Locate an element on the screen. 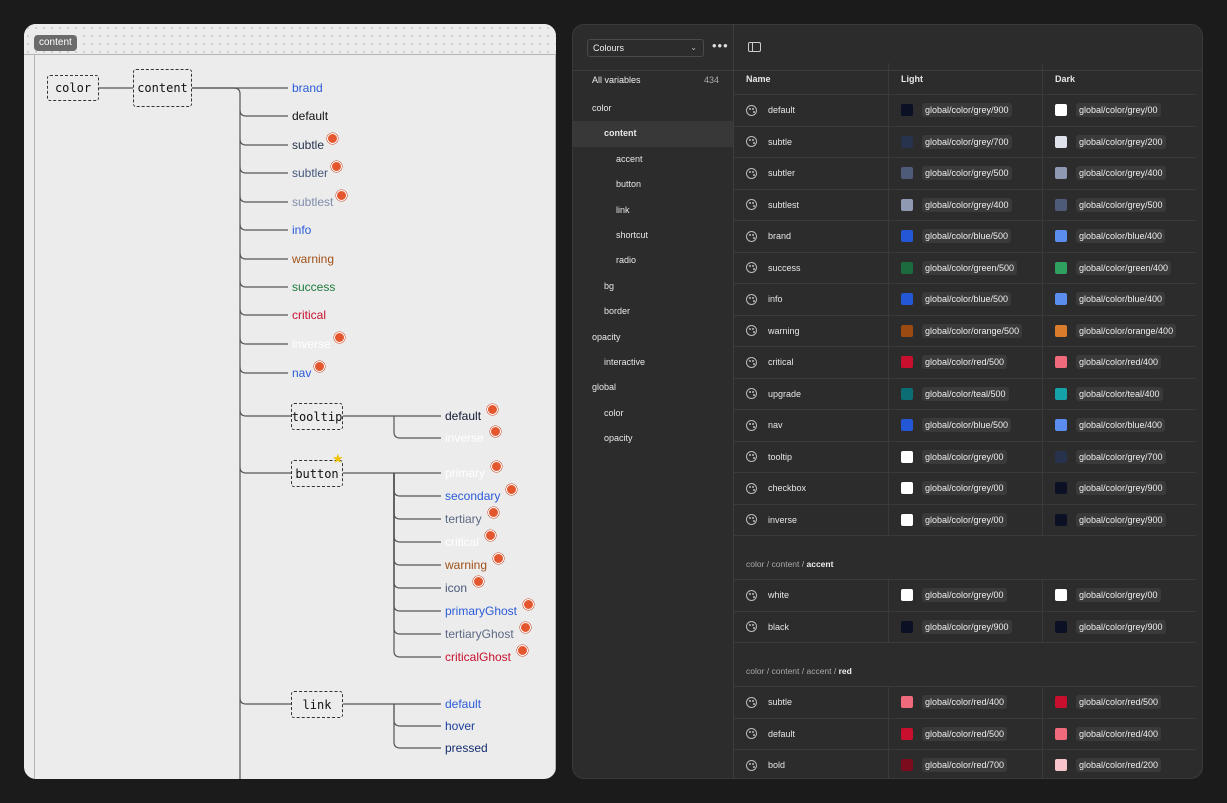  tree-leaf-tooltip_leaves: inverse is located at coordinates (464, 438).